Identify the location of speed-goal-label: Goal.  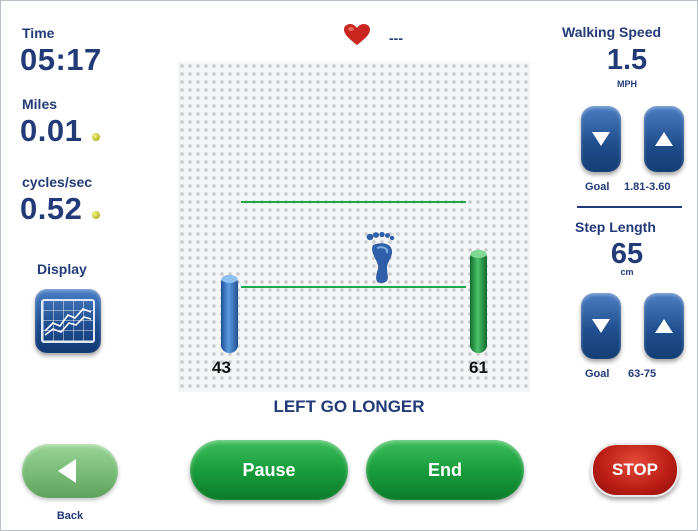
(597, 187).